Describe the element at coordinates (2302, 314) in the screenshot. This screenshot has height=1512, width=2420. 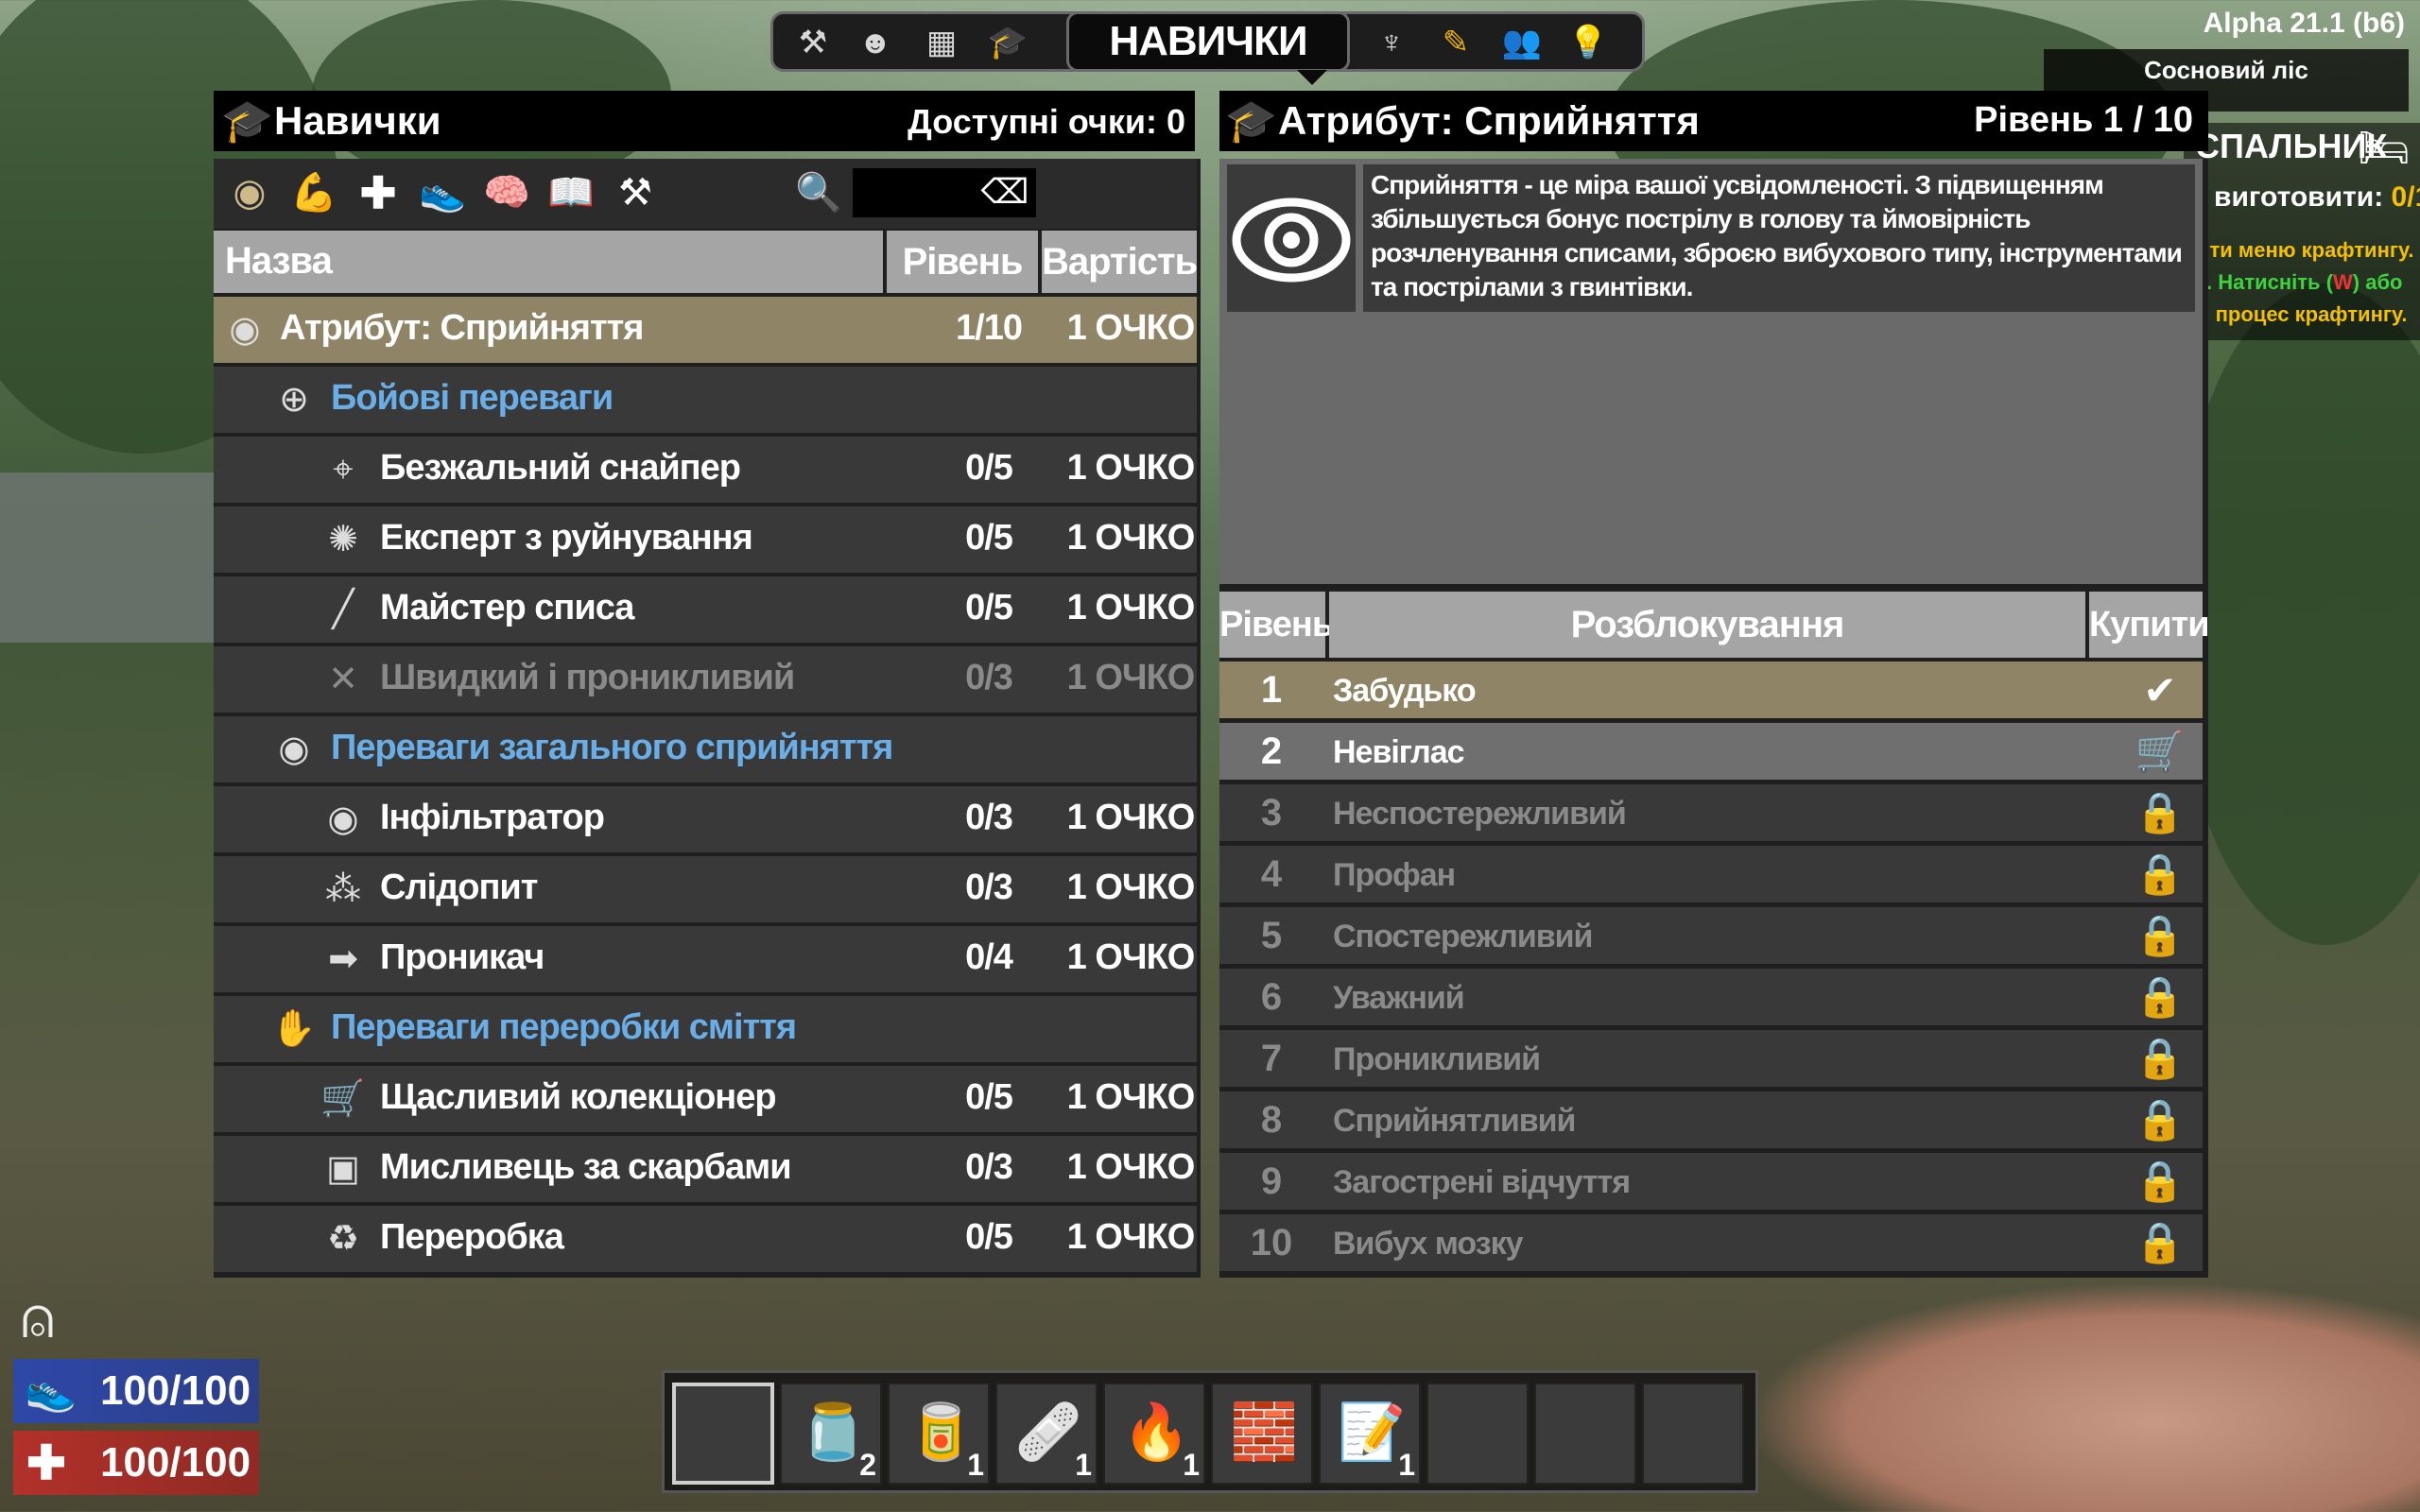
I see `quest-hint-line: и процес крафтингу.` at that location.